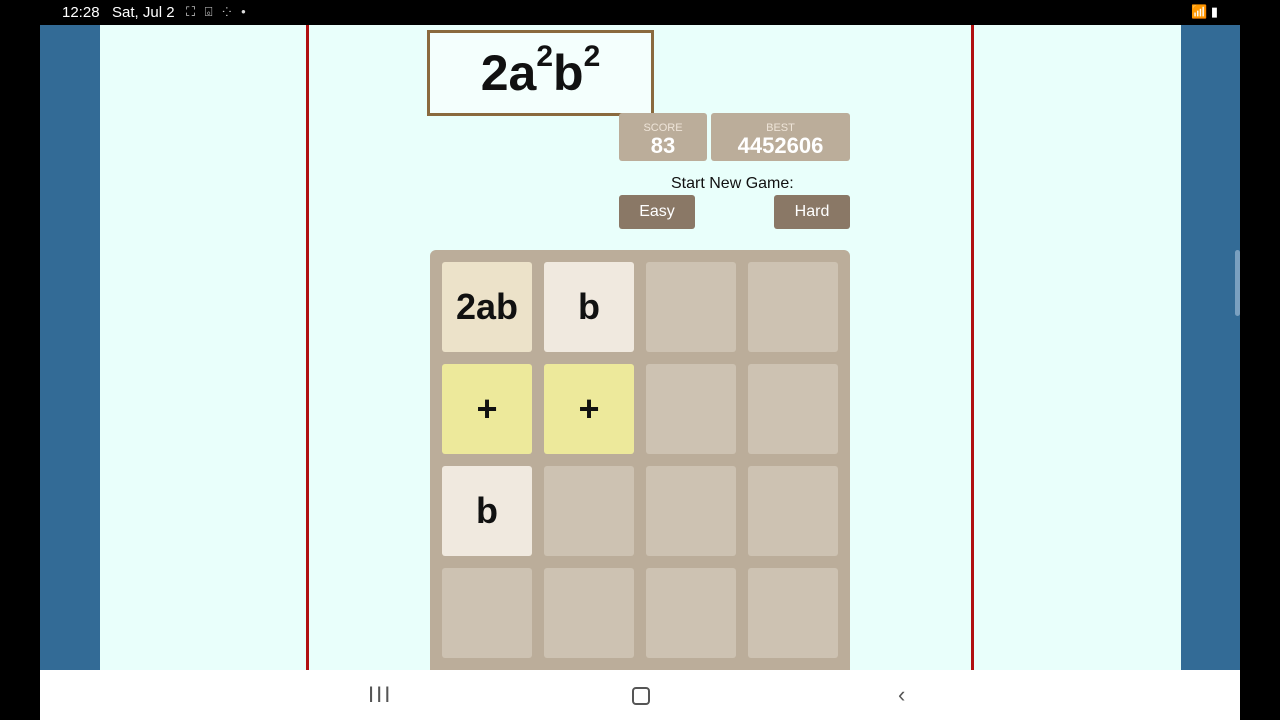 This screenshot has height=720, width=1280. Describe the element at coordinates (1204, 11) in the screenshot. I see `system-icons: 📶 ▮` at that location.